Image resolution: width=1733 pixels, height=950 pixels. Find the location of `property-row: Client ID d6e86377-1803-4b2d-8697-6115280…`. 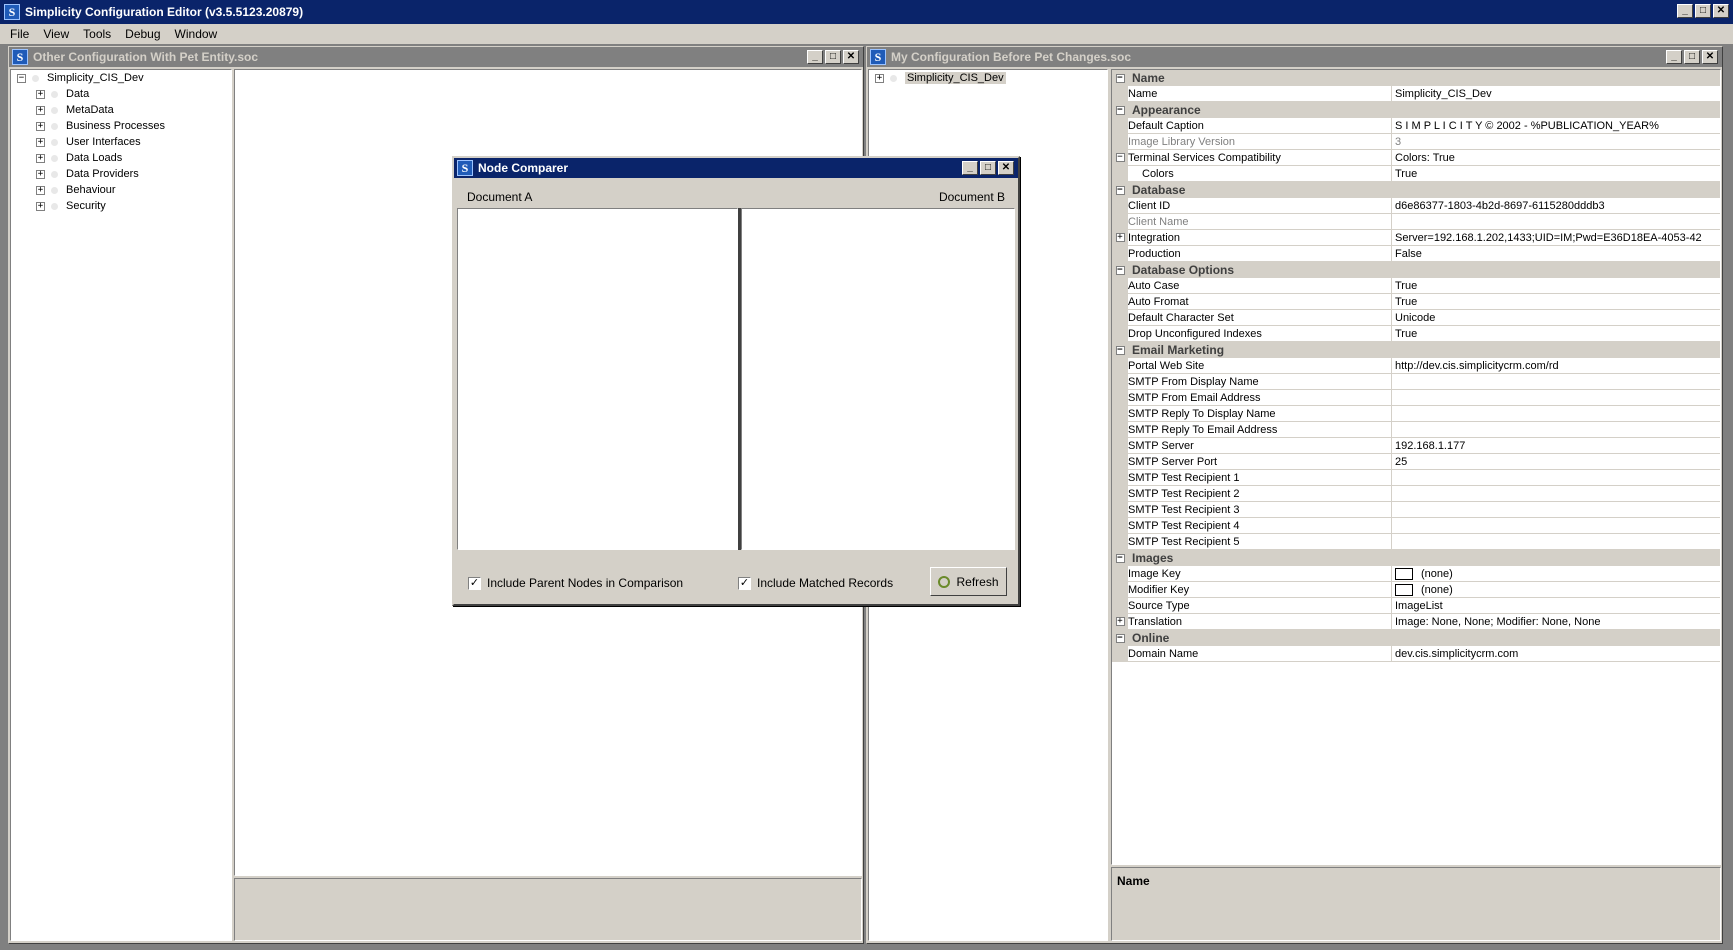

property-row: Client ID d6e86377-1803-4b2d-8697-6115280… is located at coordinates (1416, 205).